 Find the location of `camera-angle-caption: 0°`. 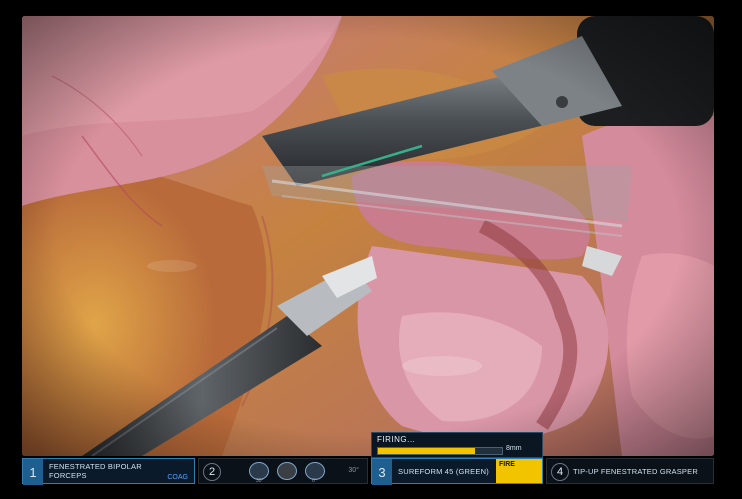

camera-angle-caption: 0° is located at coordinates (314, 481).